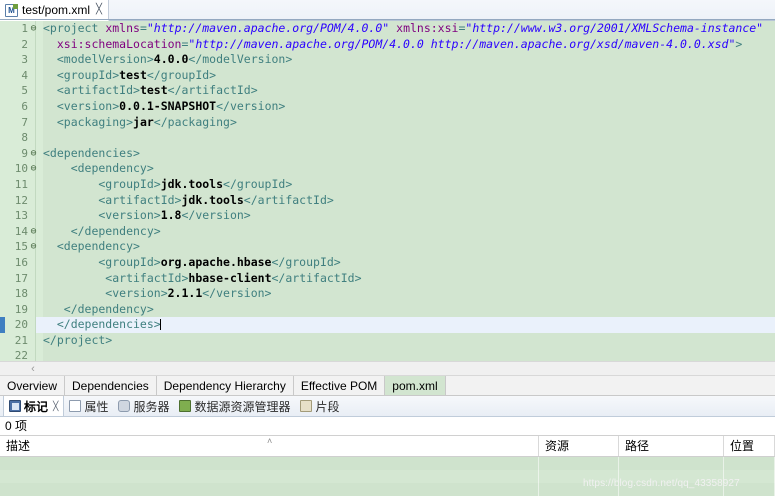  Describe the element at coordinates (387, 107) in the screenshot. I see `code-line: 6 <version>0.0.1-SNAPSHOT</version>` at that location.